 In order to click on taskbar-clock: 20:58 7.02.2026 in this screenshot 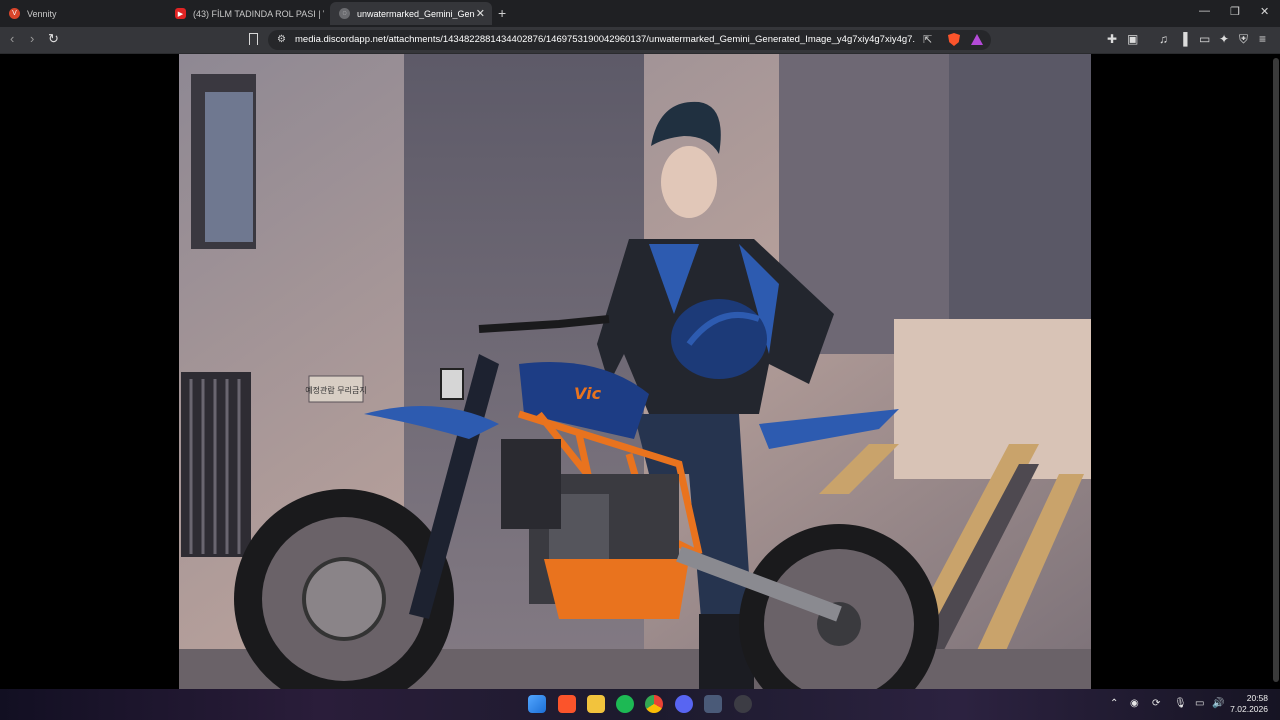, I will do `click(1249, 704)`.